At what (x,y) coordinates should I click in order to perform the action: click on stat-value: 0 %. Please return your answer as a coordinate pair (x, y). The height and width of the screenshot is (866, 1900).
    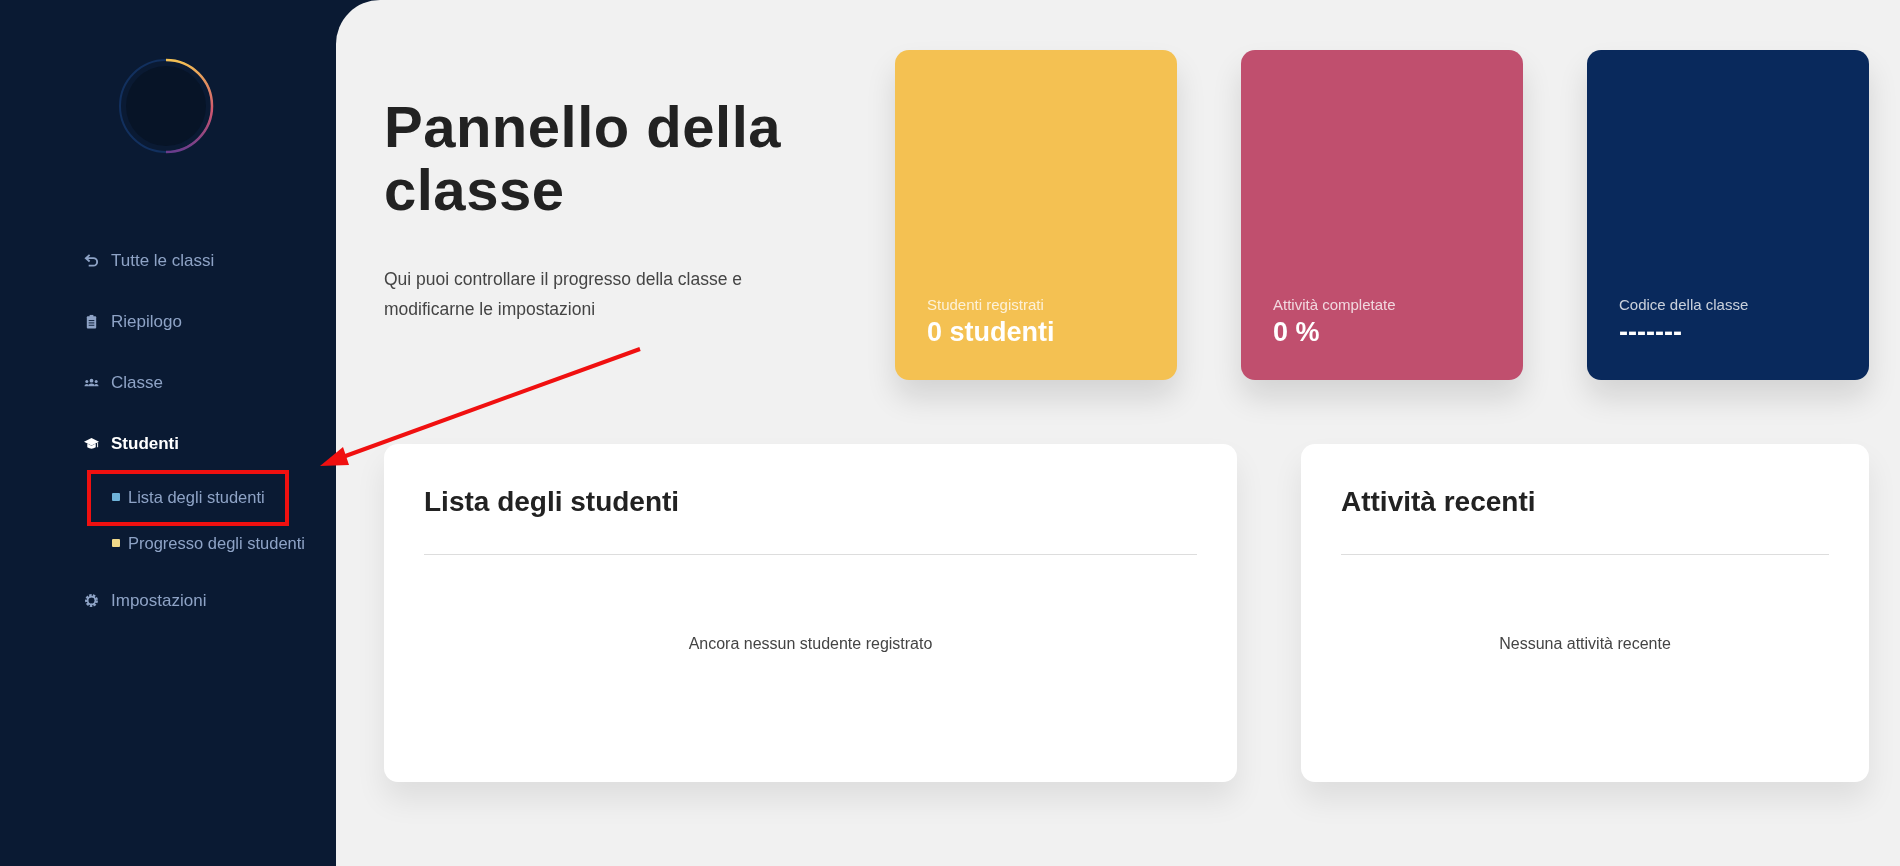
    Looking at the image, I should click on (1297, 332).